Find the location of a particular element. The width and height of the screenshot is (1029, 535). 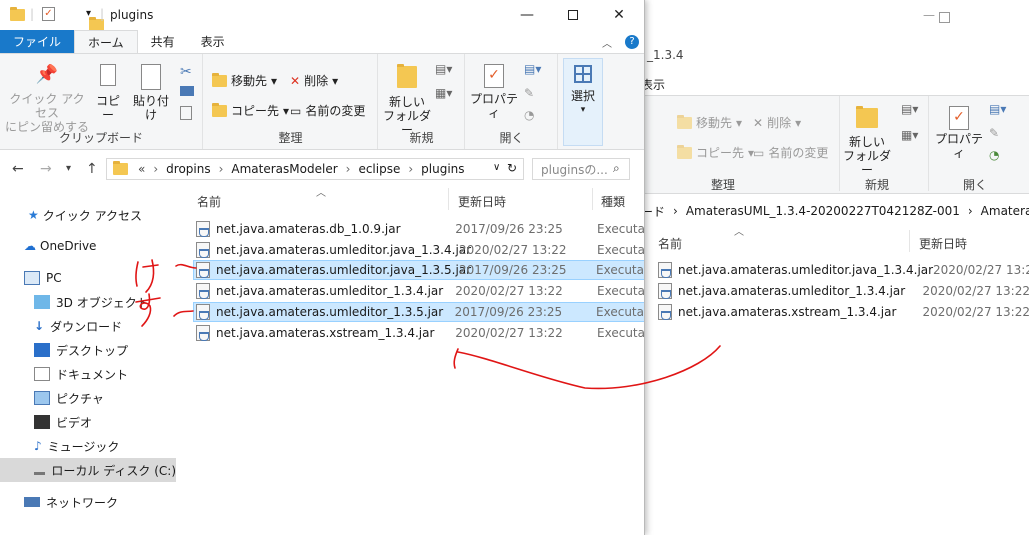

handwritten-strokes is located at coordinates (428, 324).